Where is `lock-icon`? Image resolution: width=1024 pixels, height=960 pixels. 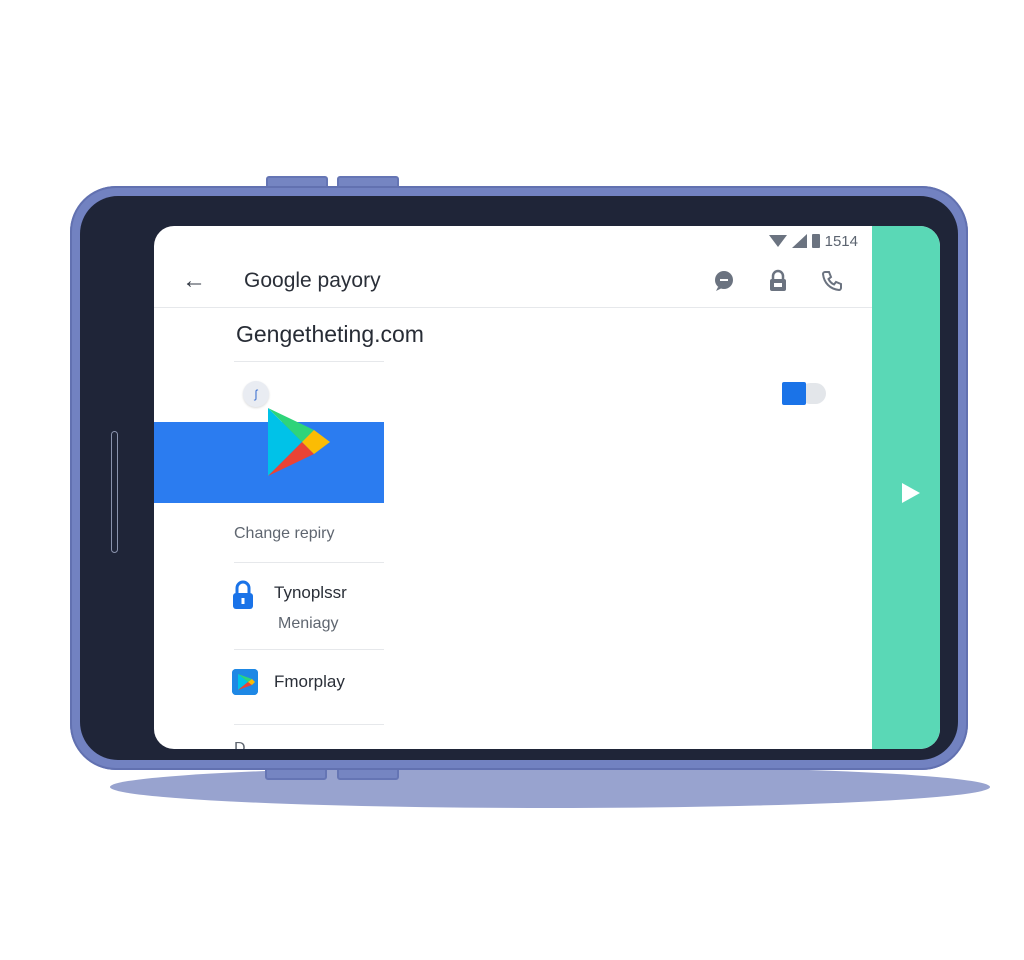 lock-icon is located at coordinates (243, 594).